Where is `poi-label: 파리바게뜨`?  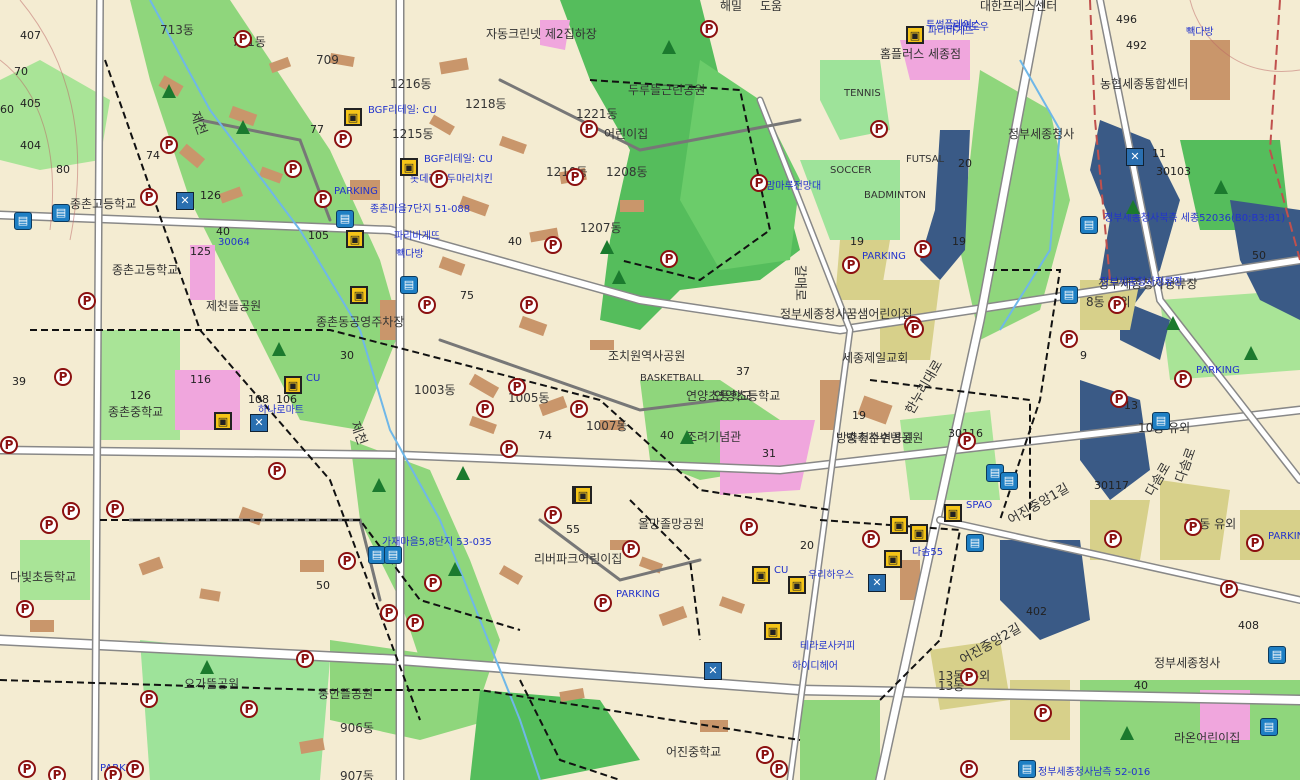
poi-label: 파리바게뜨 is located at coordinates (417, 237).